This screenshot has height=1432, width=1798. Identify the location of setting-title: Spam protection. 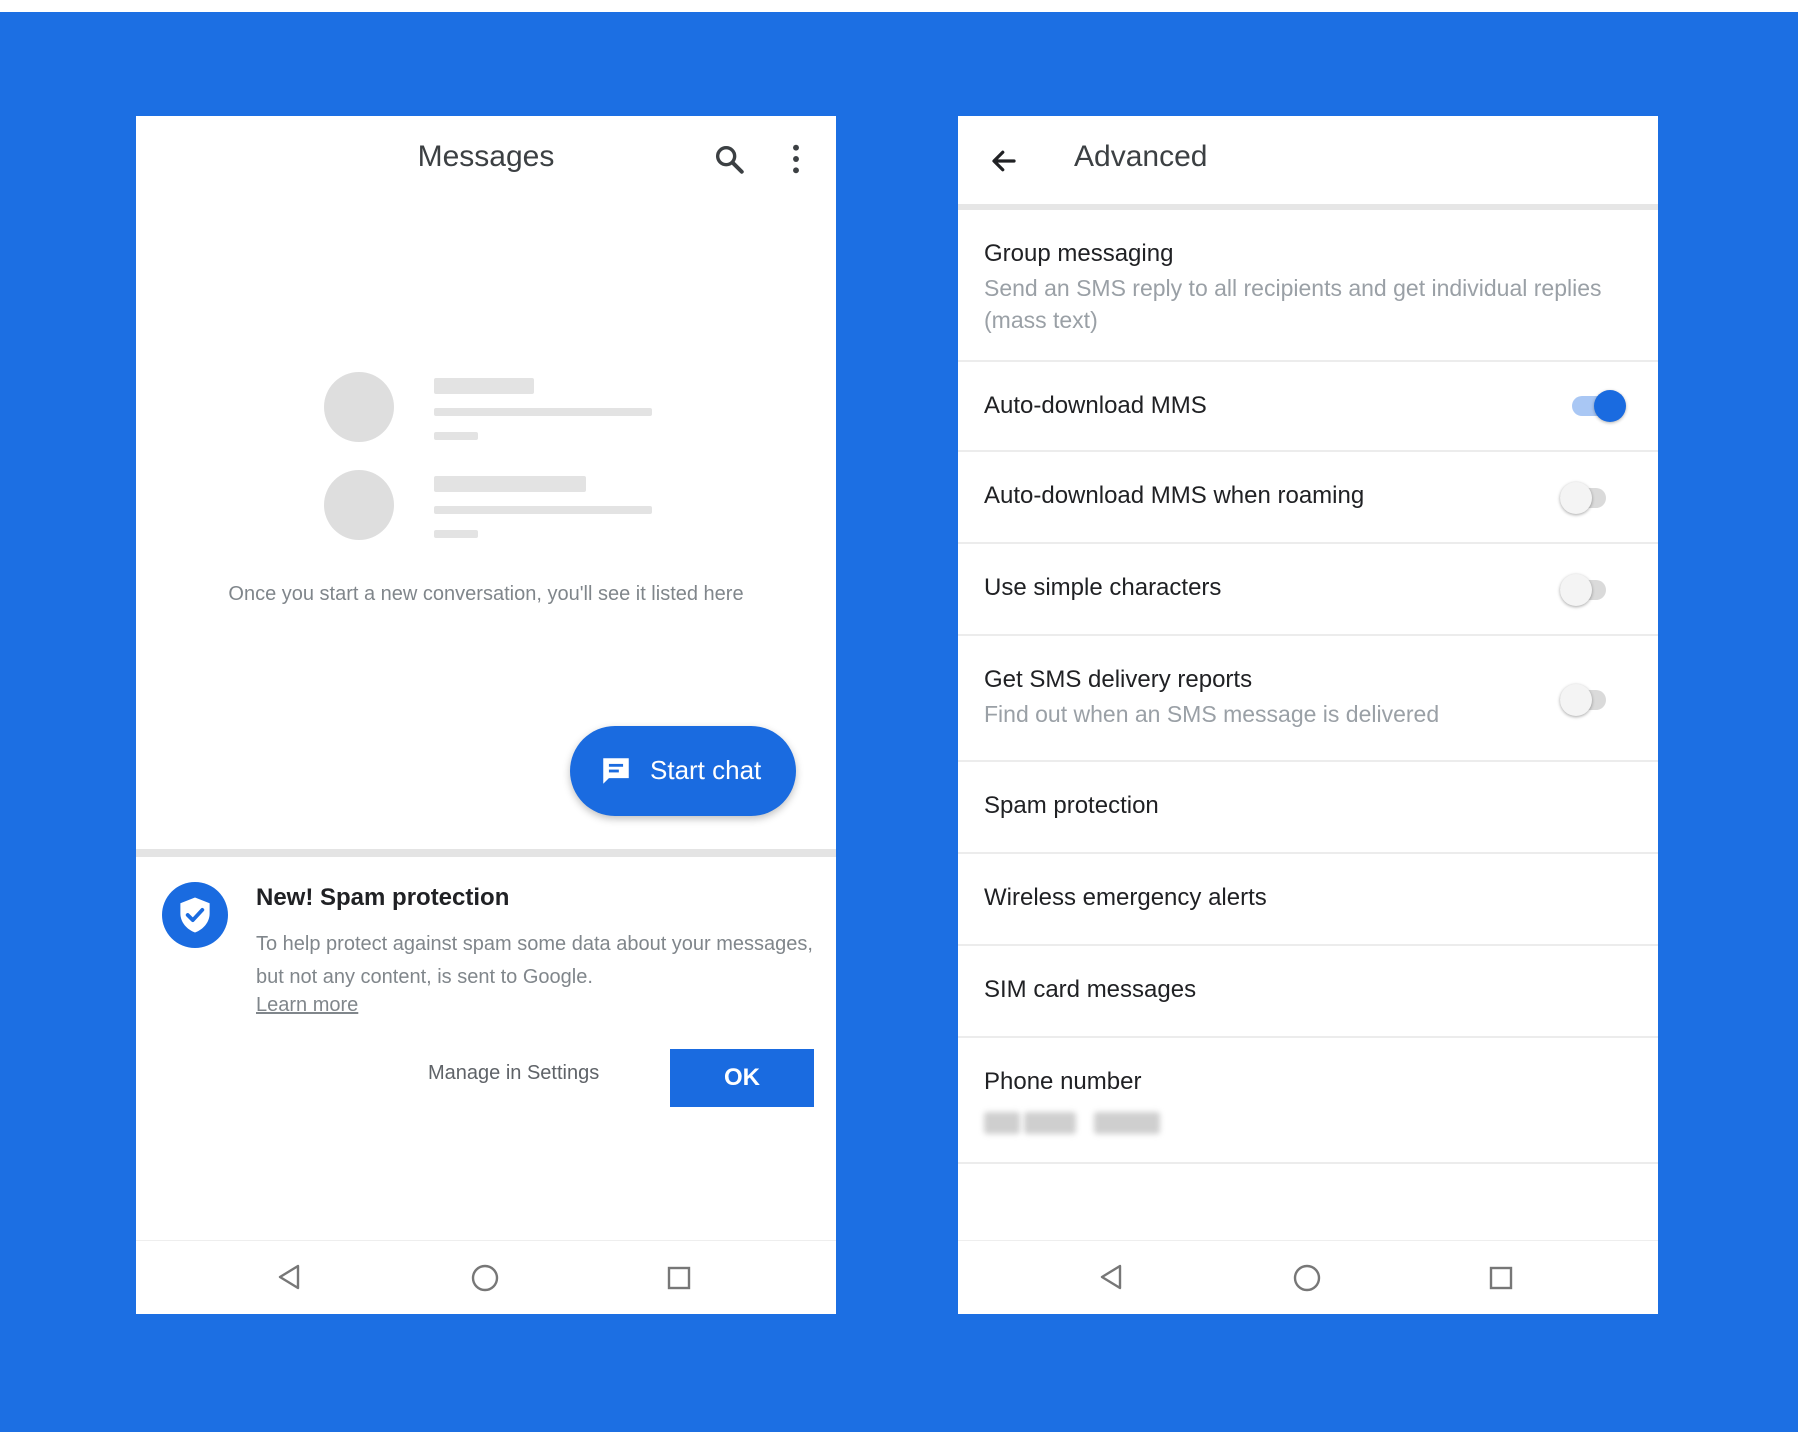
(1071, 805).